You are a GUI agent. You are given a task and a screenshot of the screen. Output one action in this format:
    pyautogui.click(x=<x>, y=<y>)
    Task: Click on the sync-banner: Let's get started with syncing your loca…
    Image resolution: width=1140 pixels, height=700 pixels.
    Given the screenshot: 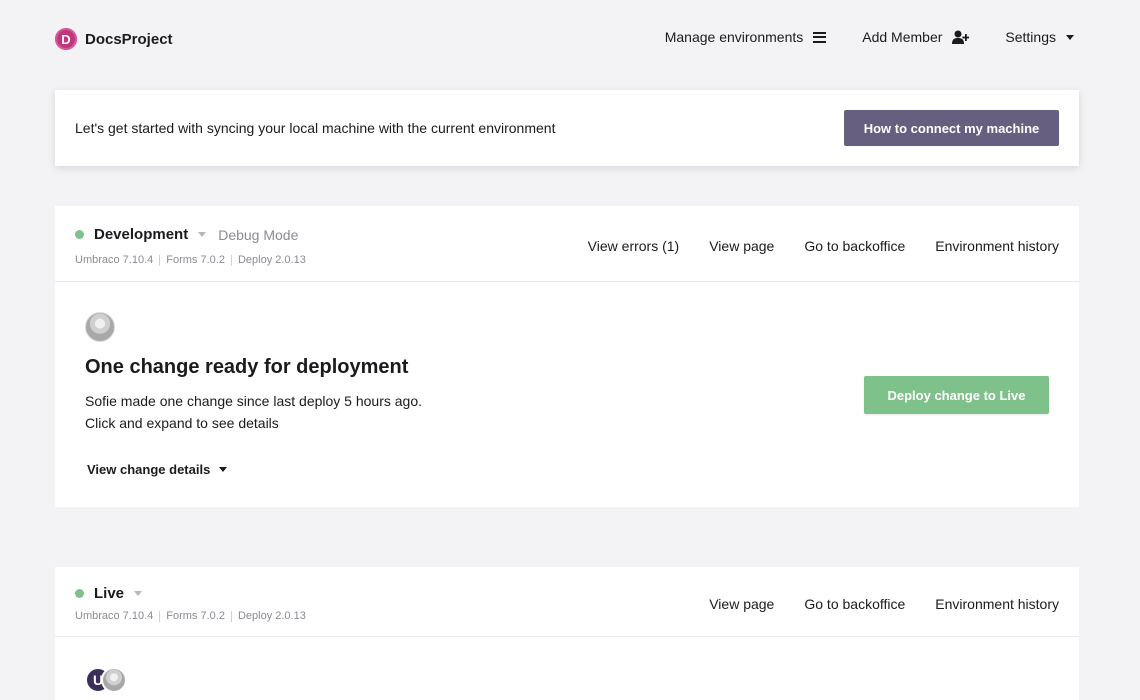 What is the action you would take?
    pyautogui.click(x=567, y=128)
    